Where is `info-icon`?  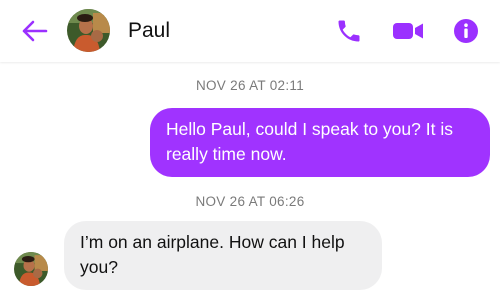
info-icon is located at coordinates (466, 31).